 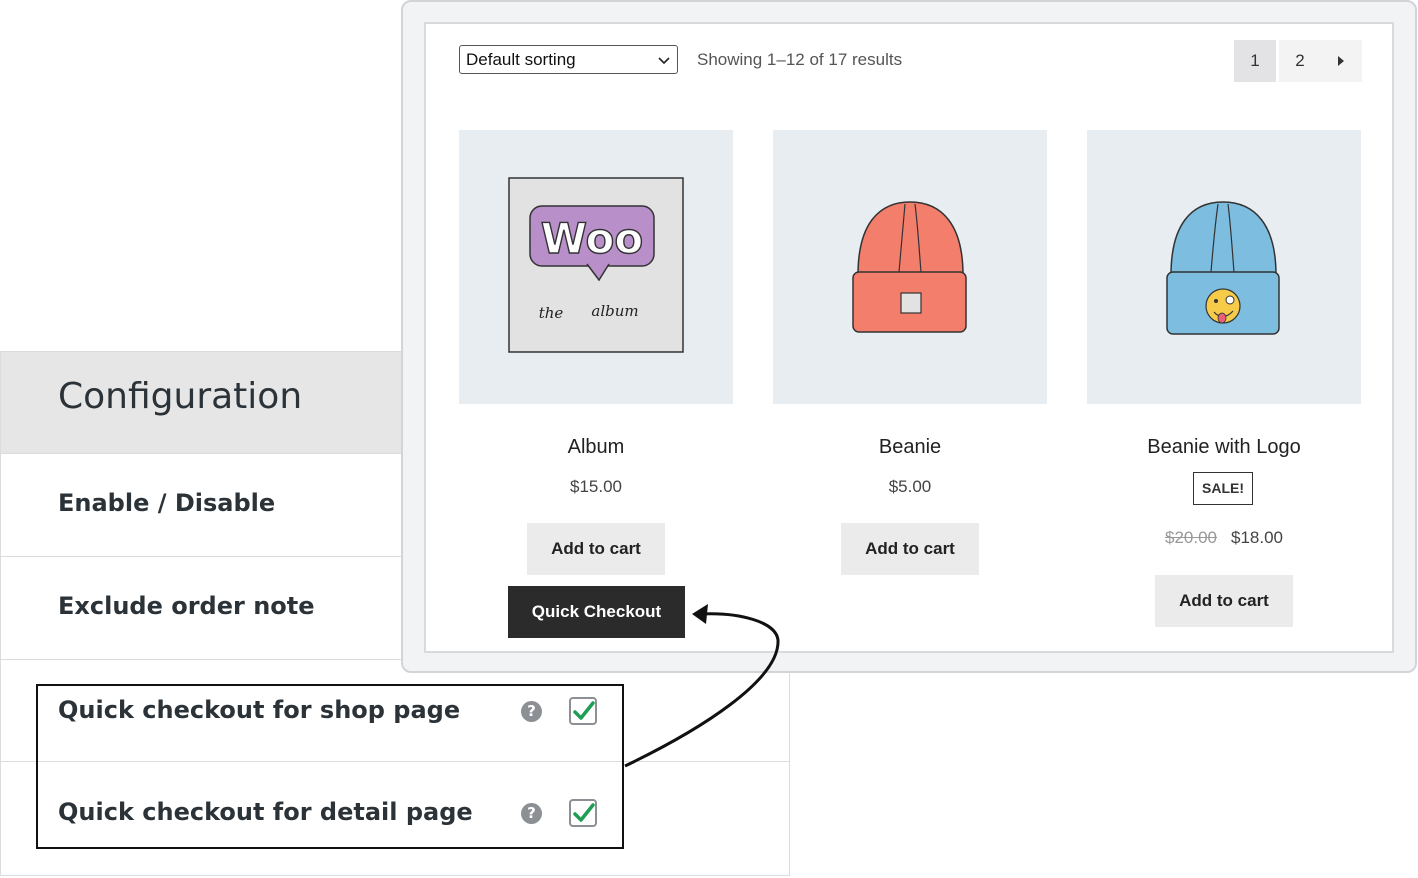 What do you see at coordinates (167, 503) in the screenshot?
I see `enable-disable-label: Enable / Disable` at bounding box center [167, 503].